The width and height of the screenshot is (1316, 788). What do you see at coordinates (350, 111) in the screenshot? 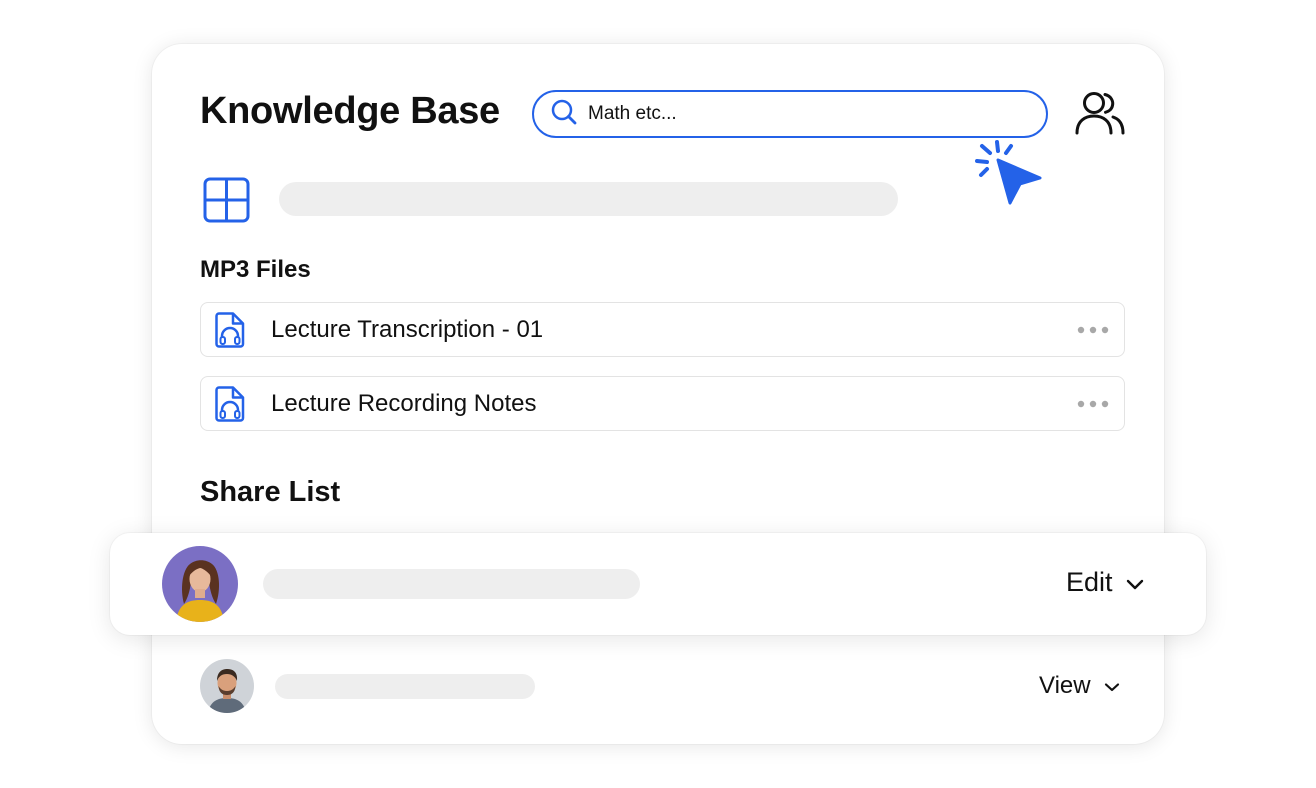
I see `page-title: Knowledge Base` at bounding box center [350, 111].